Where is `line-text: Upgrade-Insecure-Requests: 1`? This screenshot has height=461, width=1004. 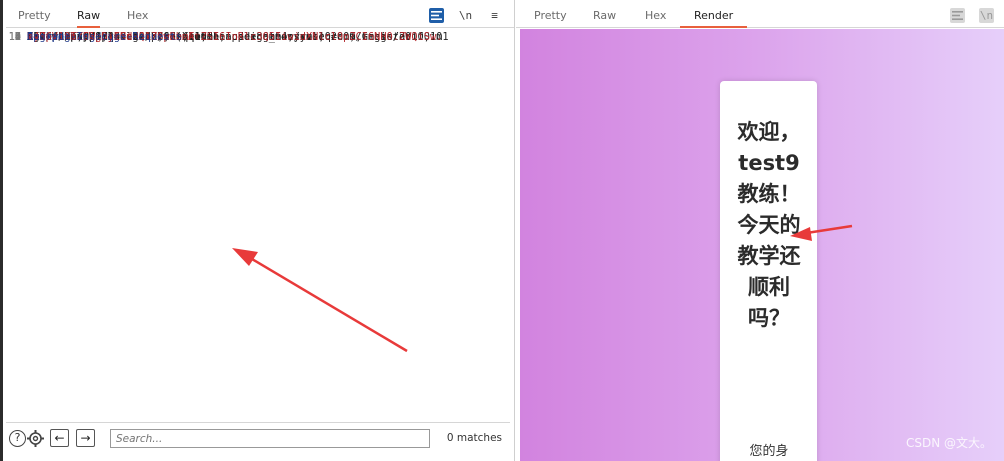
line-text: Upgrade-Insecure-Requests: 1 is located at coordinates (114, 37).